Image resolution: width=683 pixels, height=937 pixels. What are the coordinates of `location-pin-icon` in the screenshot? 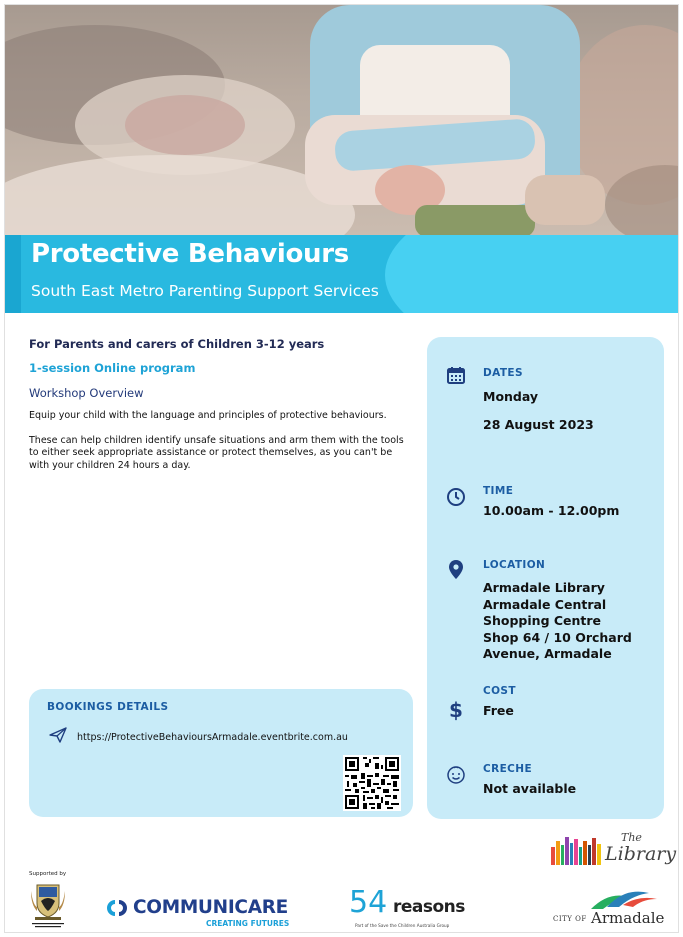 It's located at (456, 570).